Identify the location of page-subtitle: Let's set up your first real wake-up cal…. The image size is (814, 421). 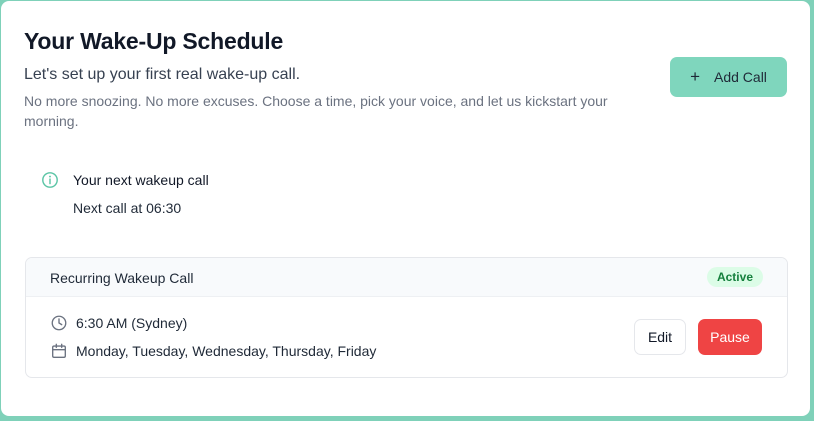
(162, 74).